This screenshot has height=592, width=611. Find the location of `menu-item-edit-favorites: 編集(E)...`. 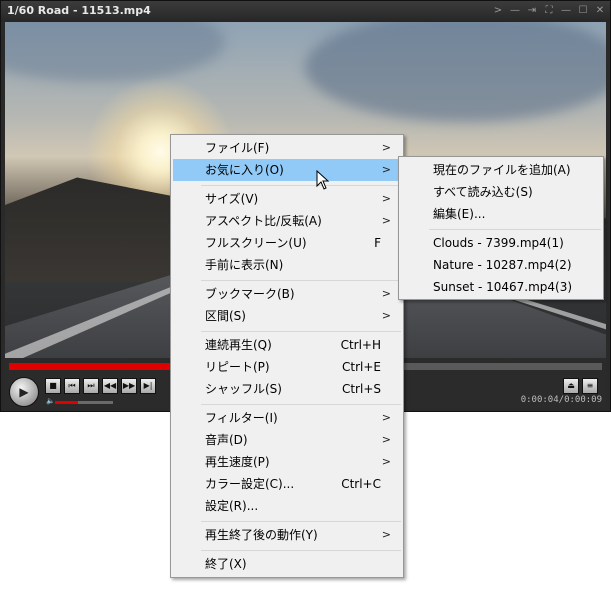

menu-item-edit-favorites: 編集(E)... is located at coordinates (501, 214).